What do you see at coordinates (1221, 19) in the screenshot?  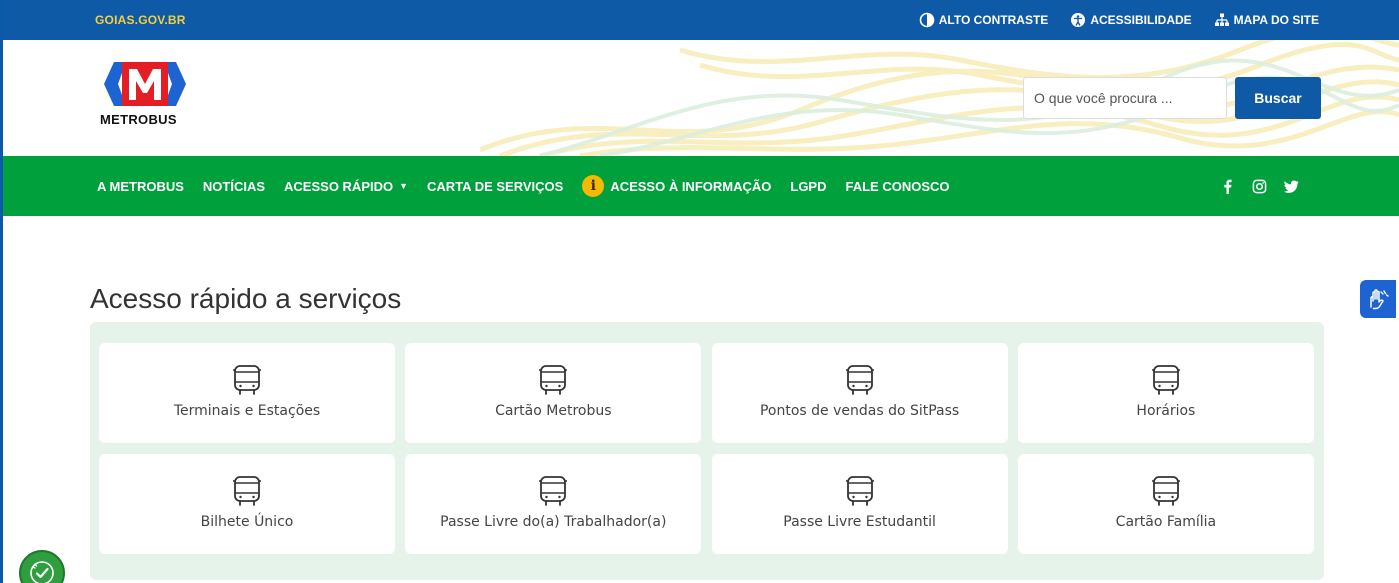 I see `sitemap-icon` at bounding box center [1221, 19].